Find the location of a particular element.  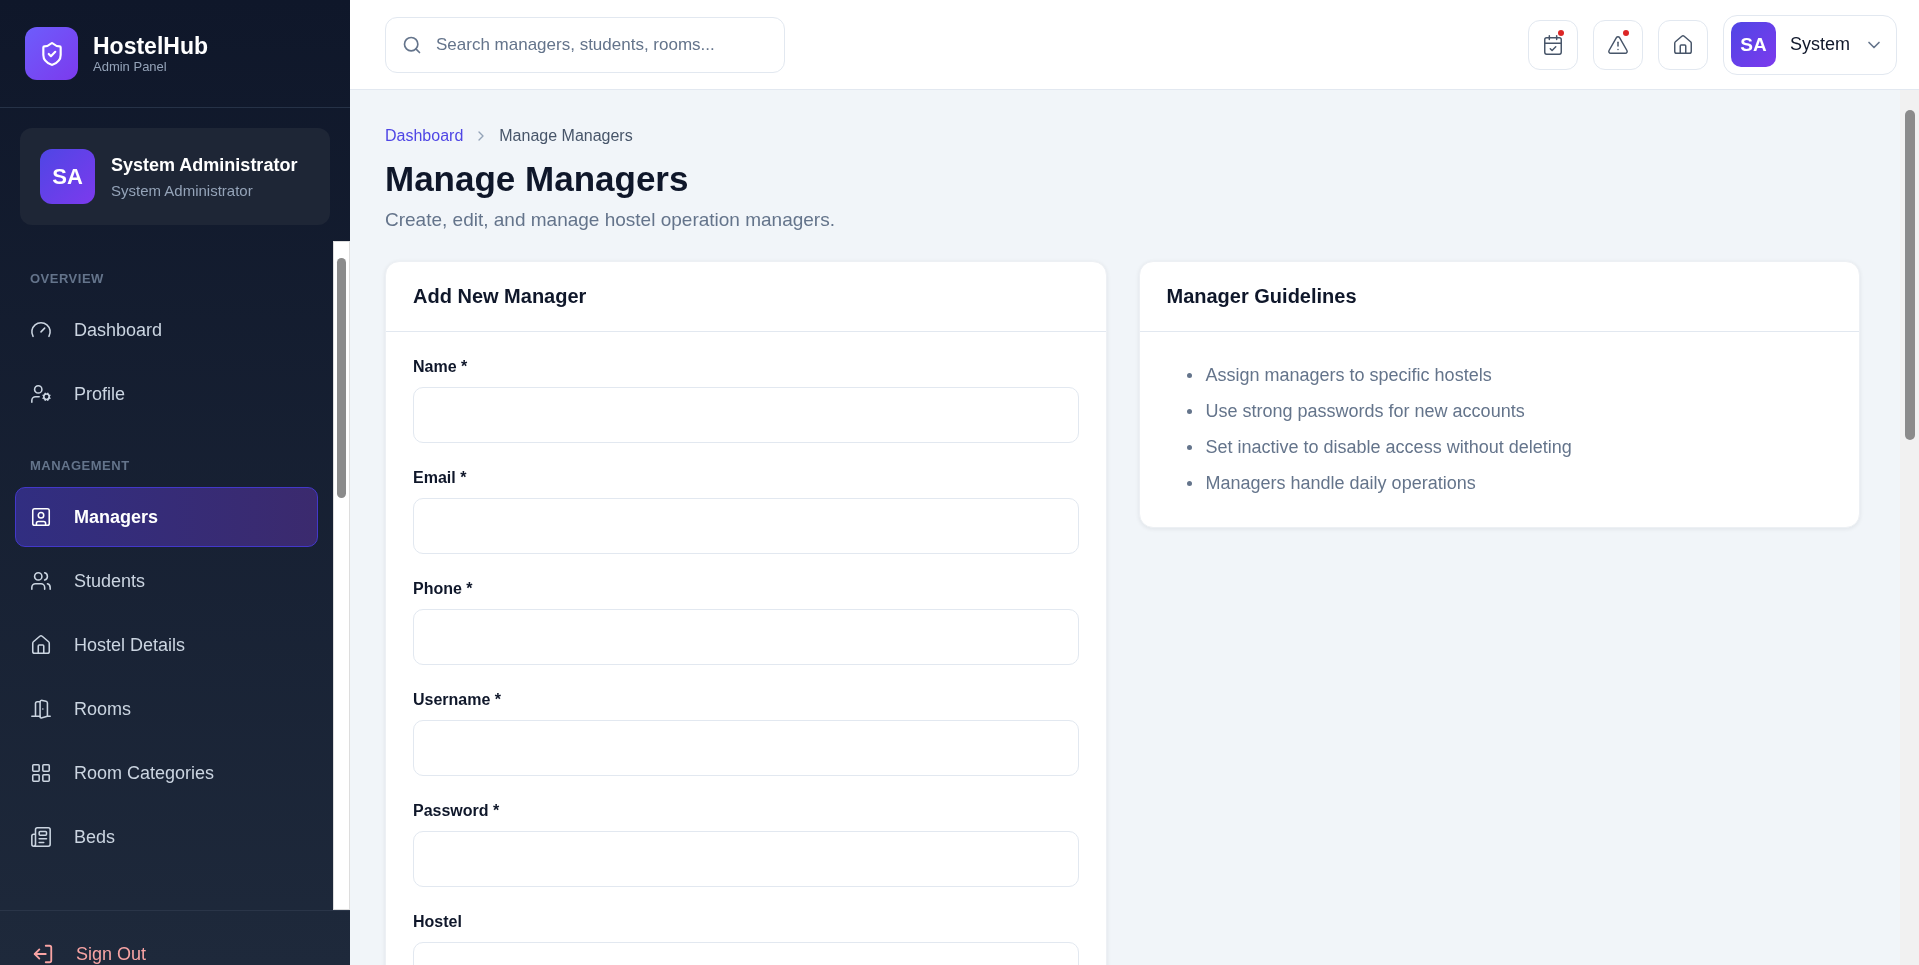

nav-item: Room Categories is located at coordinates (166, 773).